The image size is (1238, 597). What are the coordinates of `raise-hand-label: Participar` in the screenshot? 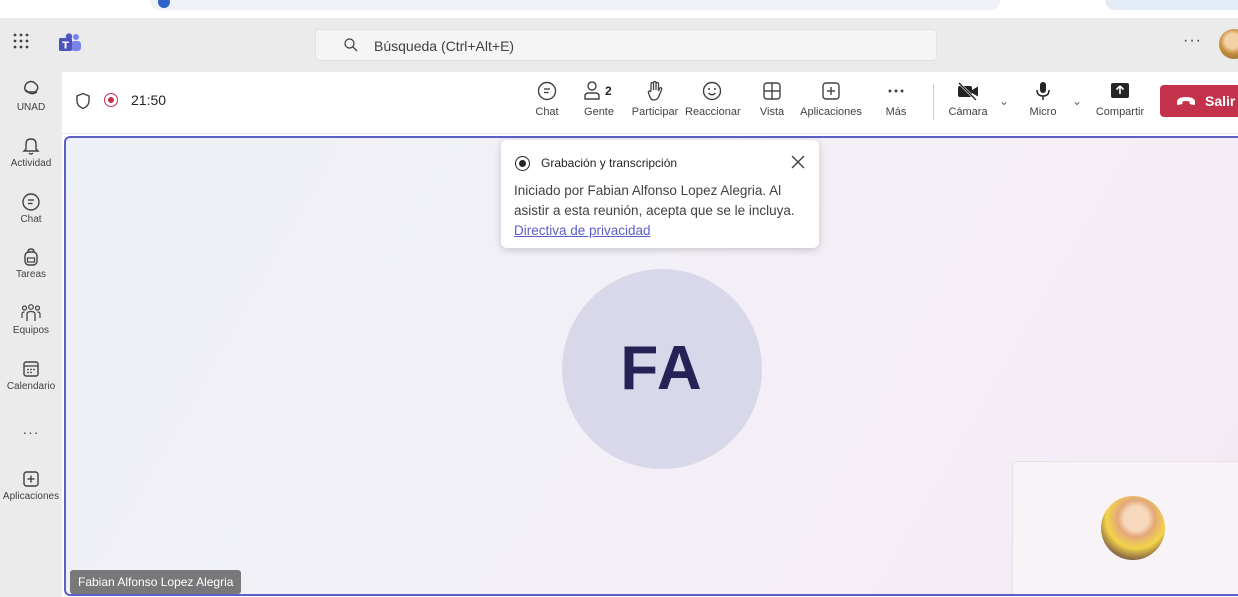 It's located at (655, 112).